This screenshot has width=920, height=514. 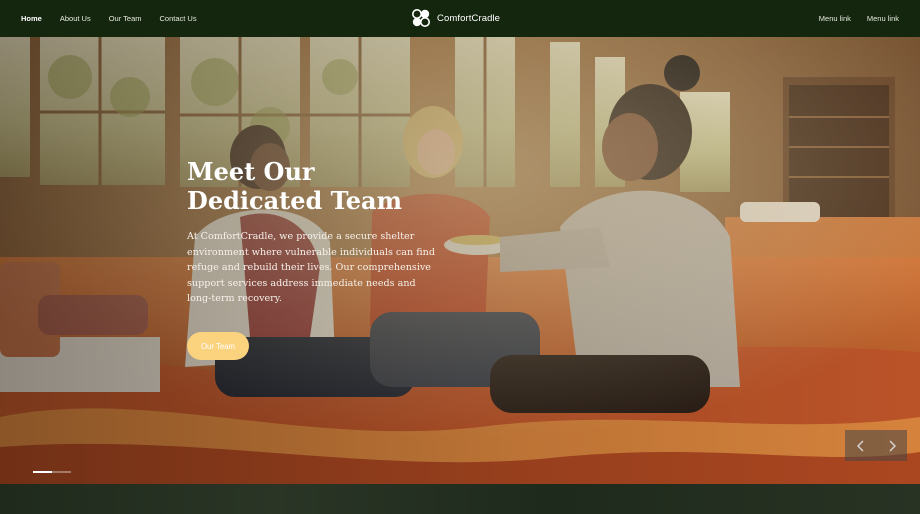 What do you see at coordinates (835, 18) in the screenshot?
I see `menu-link-1: Menu link` at bounding box center [835, 18].